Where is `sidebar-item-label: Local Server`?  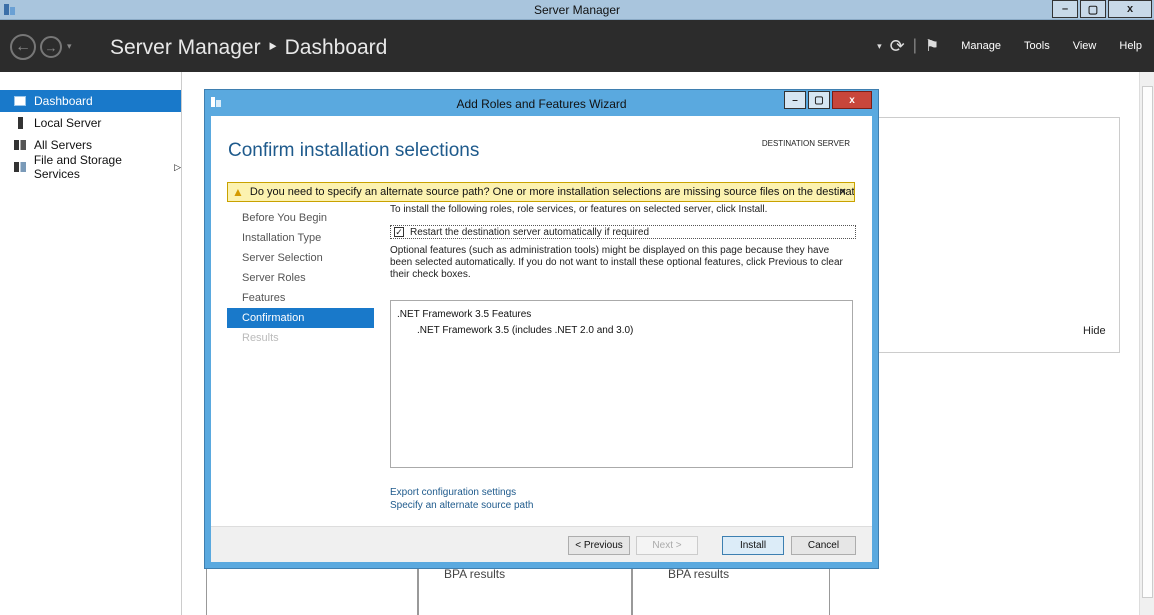
sidebar-item-label: Local Server is located at coordinates (68, 123).